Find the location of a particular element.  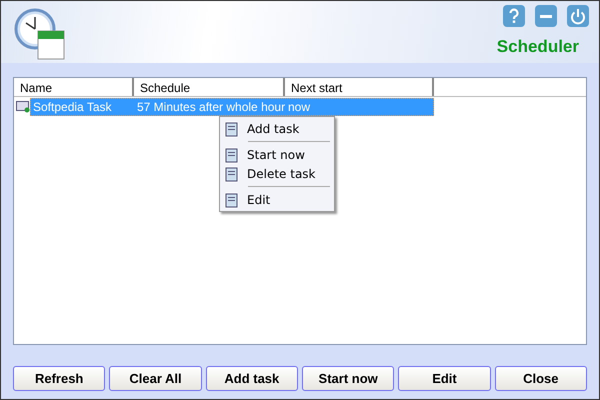

task-icon is located at coordinates (23, 106).